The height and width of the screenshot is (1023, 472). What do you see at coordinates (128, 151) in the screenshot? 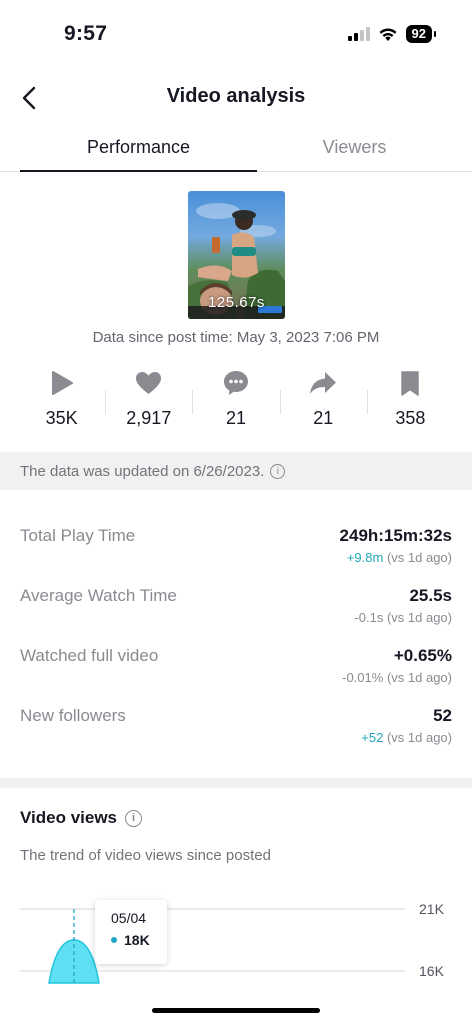
I see `tab-performance: Performance` at bounding box center [128, 151].